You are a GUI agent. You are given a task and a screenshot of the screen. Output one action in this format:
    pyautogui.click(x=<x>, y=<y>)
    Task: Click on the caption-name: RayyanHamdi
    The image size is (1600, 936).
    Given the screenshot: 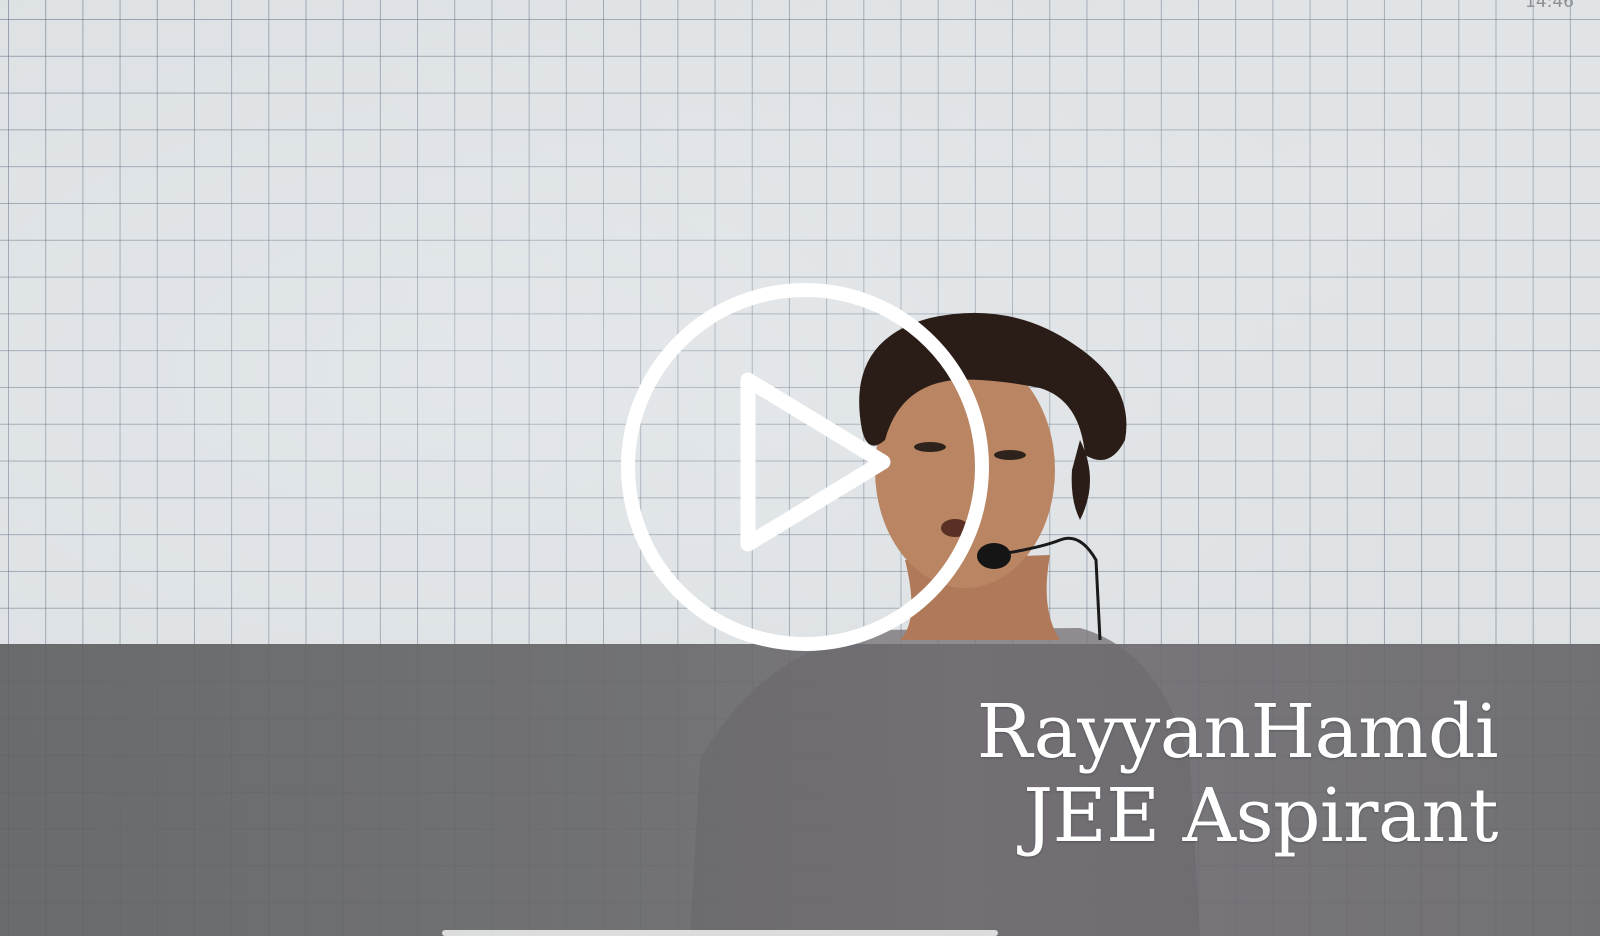 What is the action you would take?
    pyautogui.click(x=1237, y=732)
    